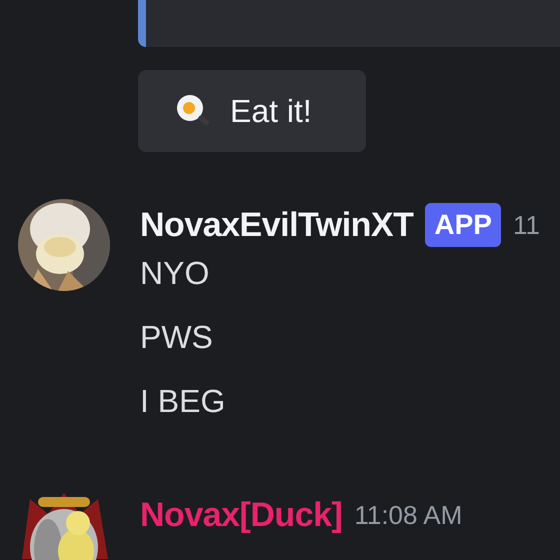 This screenshot has height=560, width=560. What do you see at coordinates (193, 111) in the screenshot?
I see `fried-egg-icon` at bounding box center [193, 111].